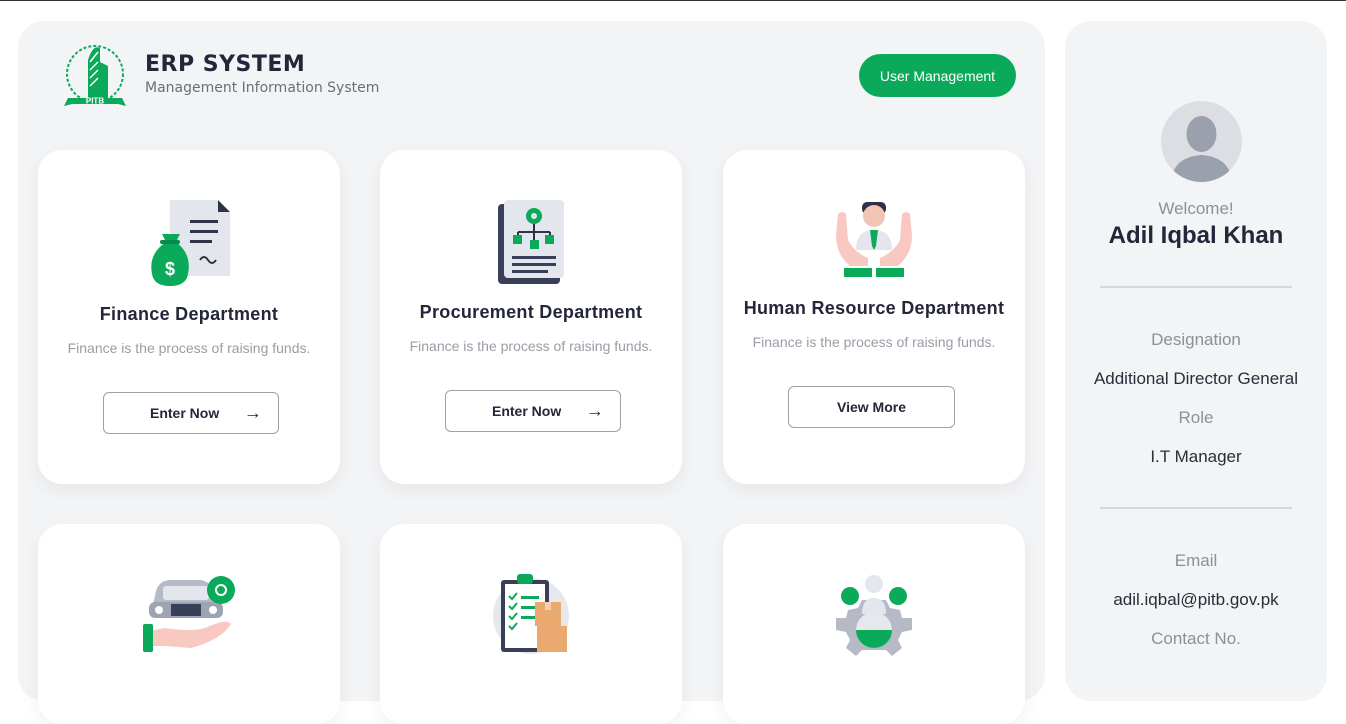 Image resolution: width=1346 pixels, height=724 pixels. Describe the element at coordinates (1196, 378) in the screenshot. I see `designation-value: Additional Director General` at that location.